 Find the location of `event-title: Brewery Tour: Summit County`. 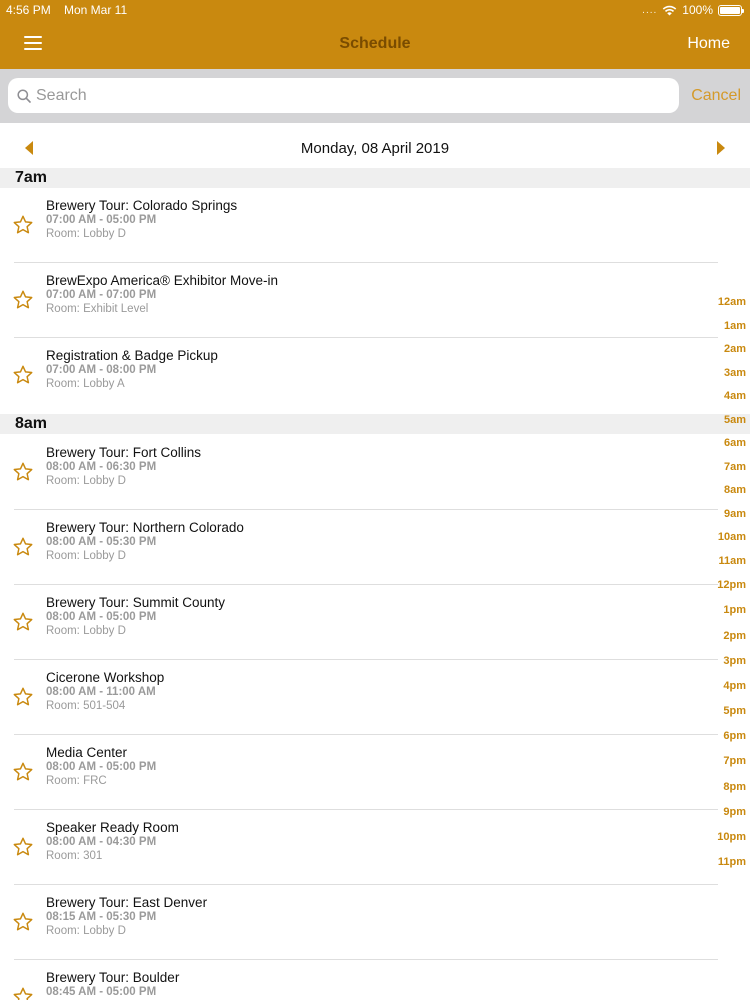

event-title: Brewery Tour: Summit County is located at coordinates (136, 602).